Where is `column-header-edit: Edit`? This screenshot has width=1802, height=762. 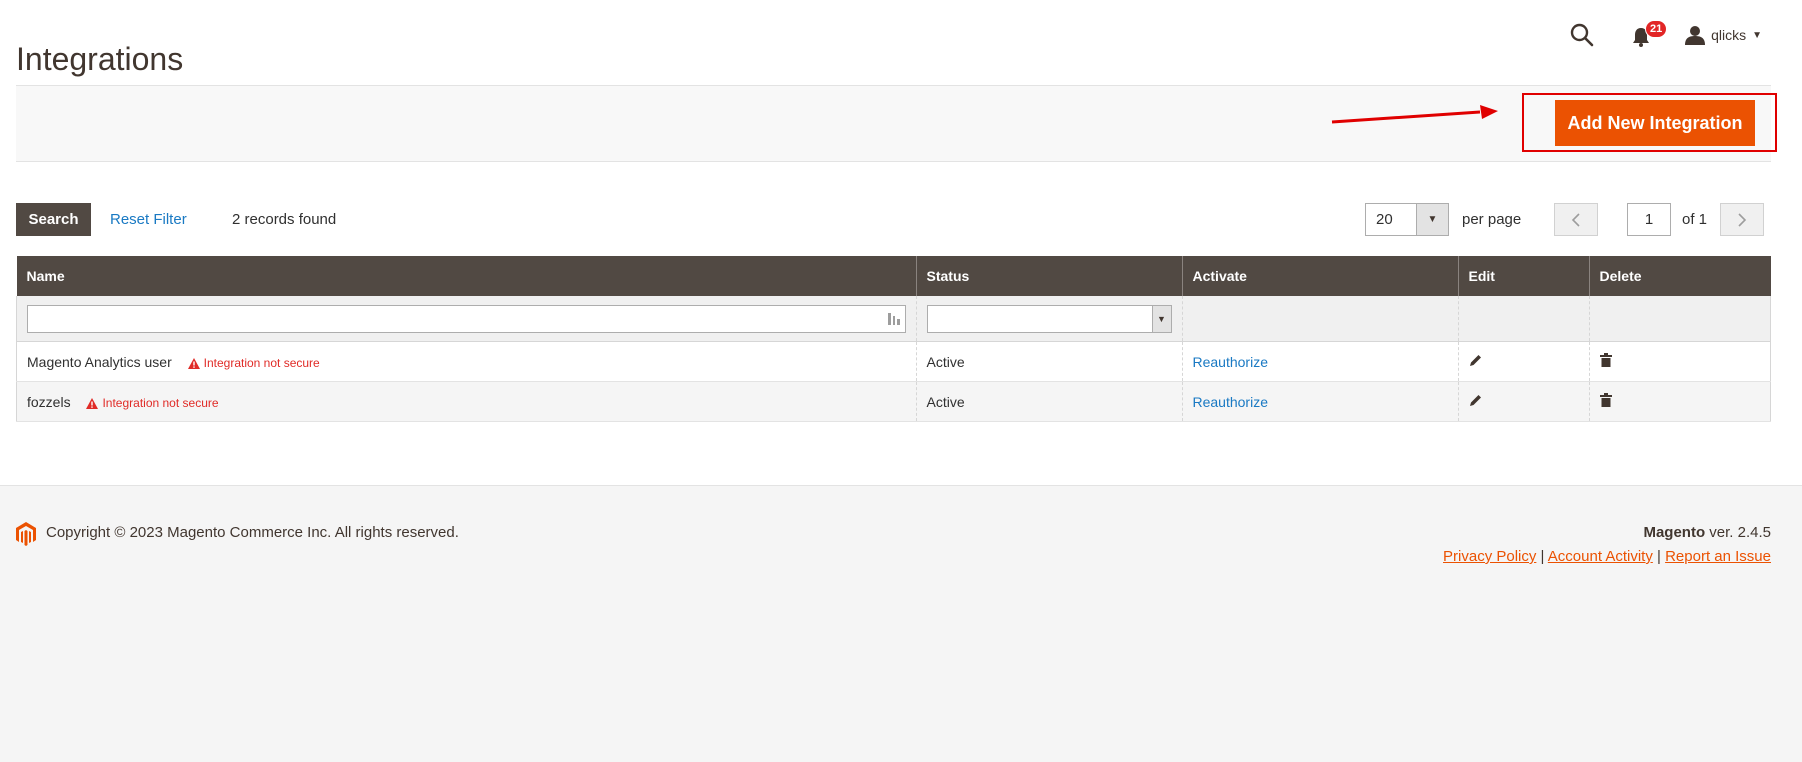
column-header-edit: Edit is located at coordinates (1523, 276).